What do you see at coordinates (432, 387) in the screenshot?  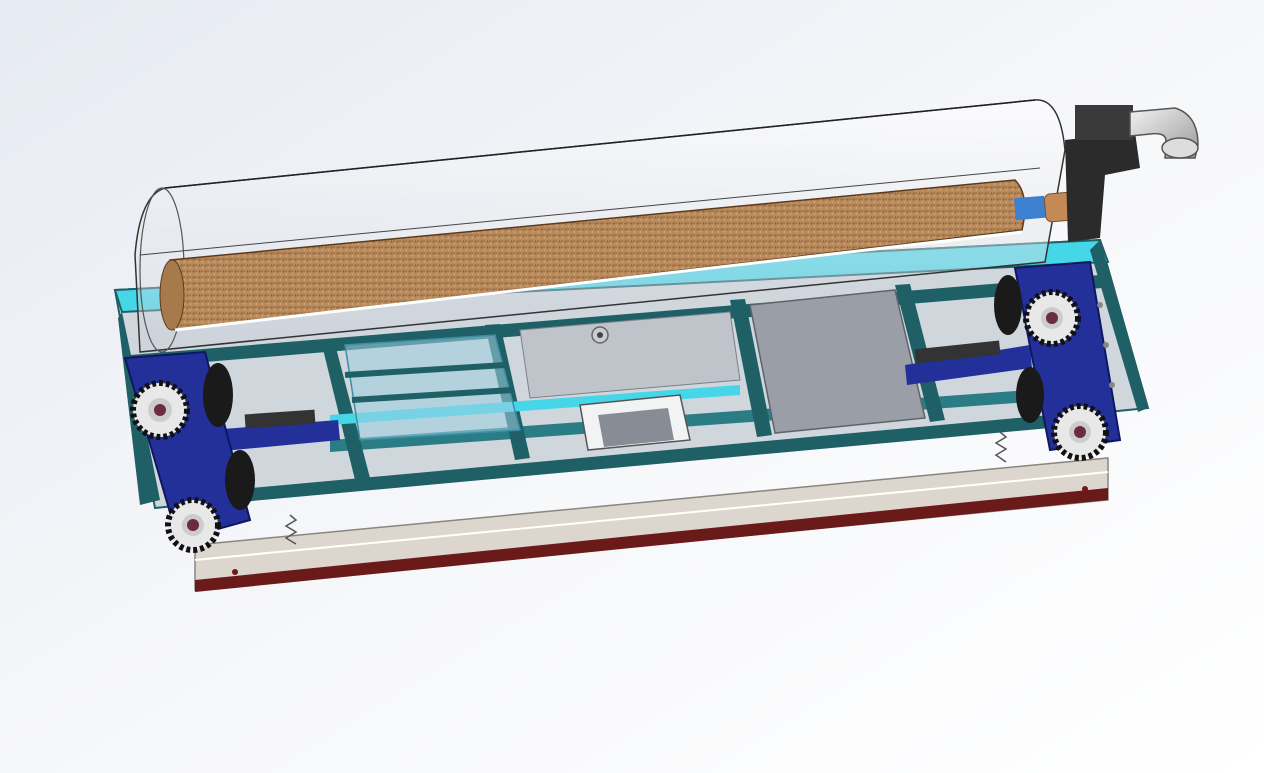 I see `tank` at bounding box center [432, 387].